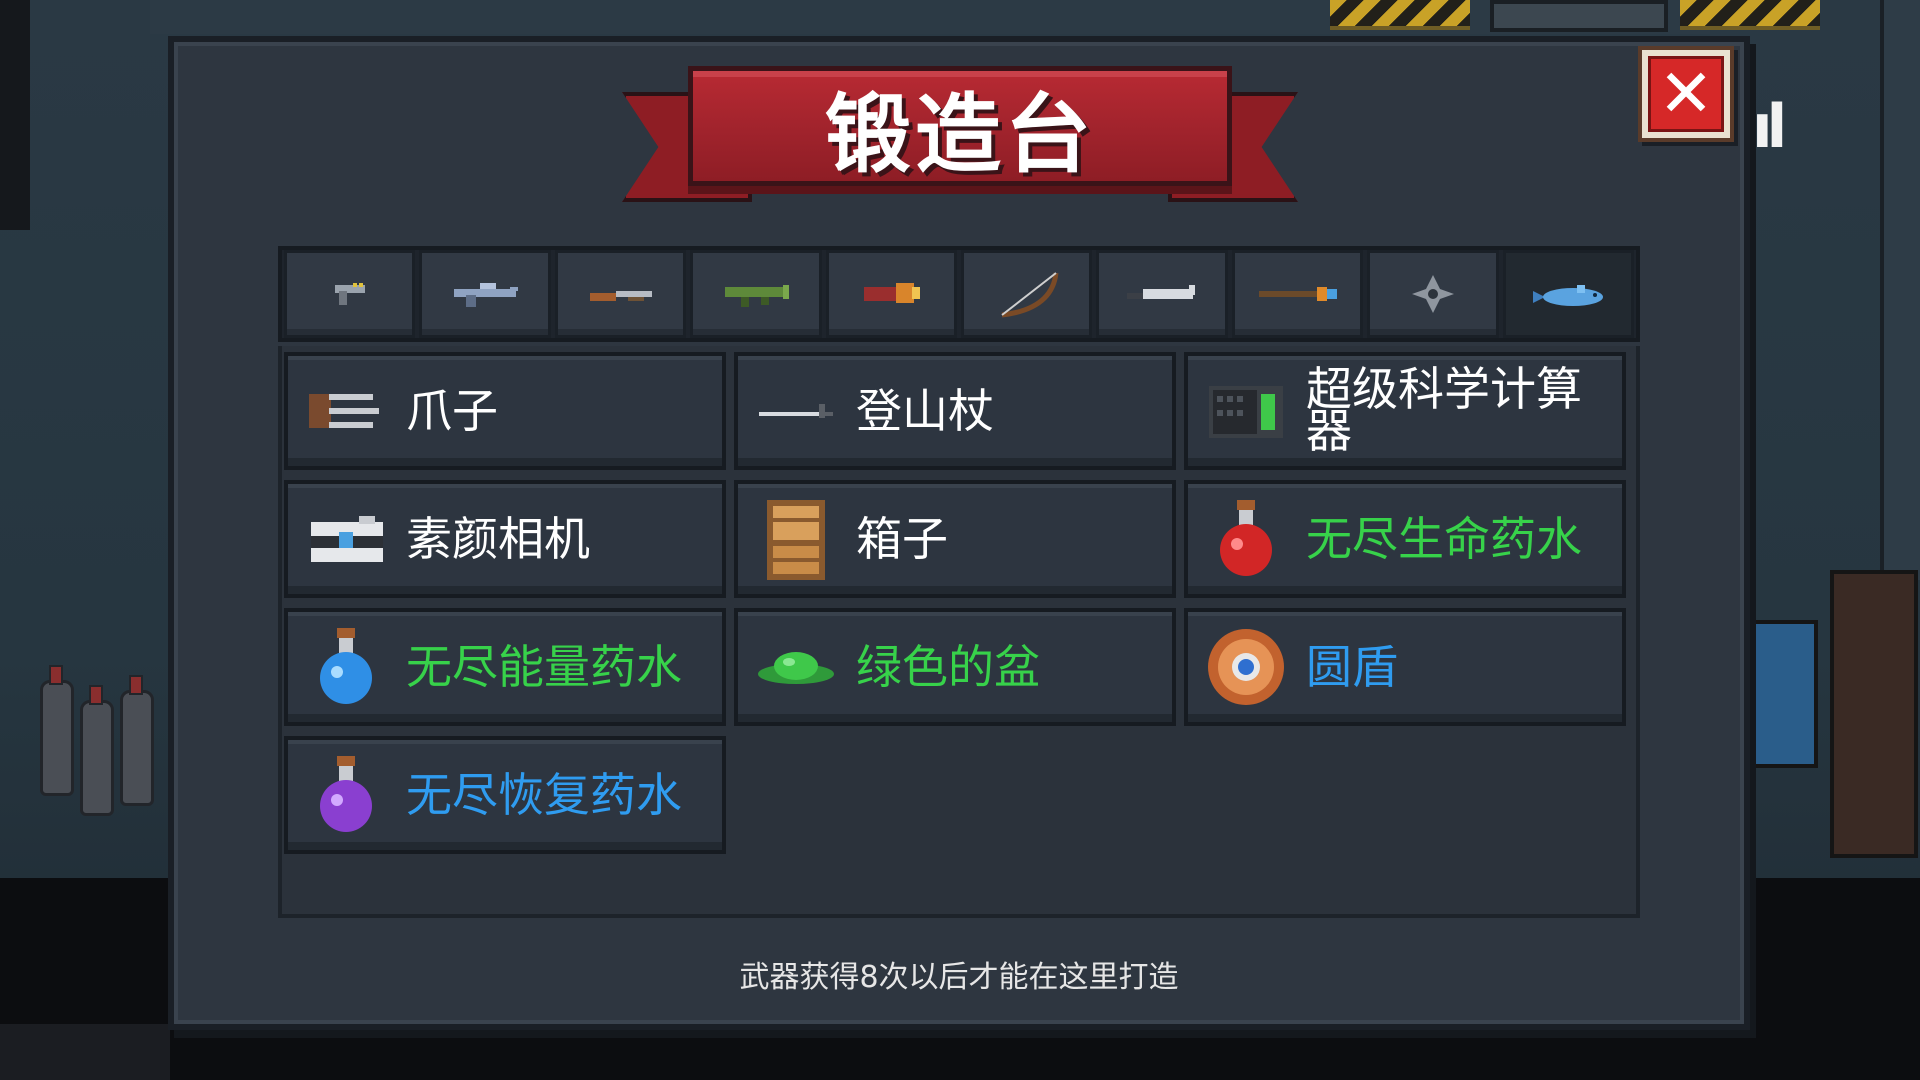 This screenshot has height=1080, width=1920. I want to click on tab-heavy, so click(891, 294).